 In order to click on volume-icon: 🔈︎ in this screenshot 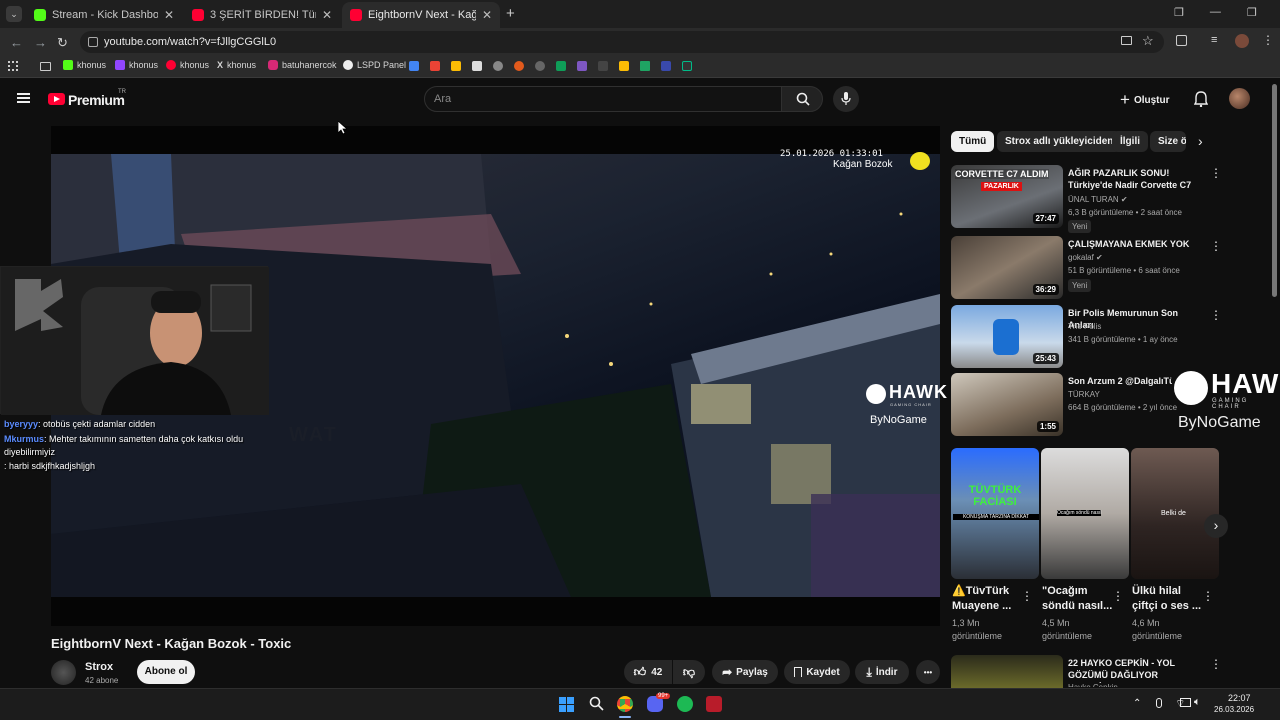, I will do `click(1197, 702)`.